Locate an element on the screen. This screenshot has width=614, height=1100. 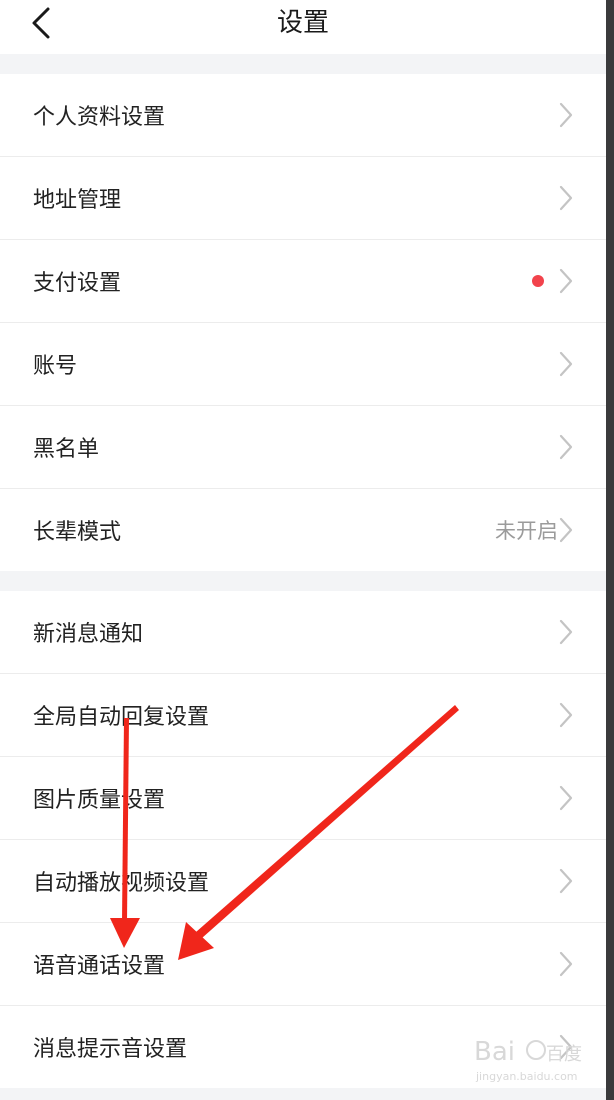
settings-item-label: 语音通话设置 is located at coordinates (99, 966).